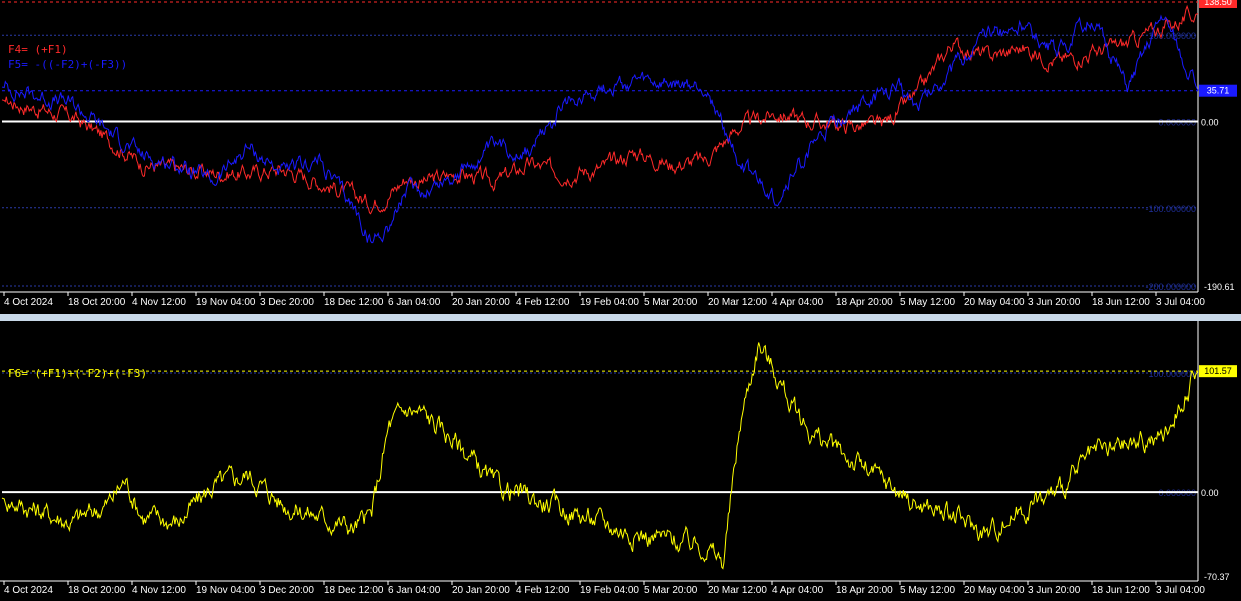 This screenshot has height=601, width=1241. Describe the element at coordinates (1170, 209) in the screenshot. I see `level-label: -100.000000` at that location.